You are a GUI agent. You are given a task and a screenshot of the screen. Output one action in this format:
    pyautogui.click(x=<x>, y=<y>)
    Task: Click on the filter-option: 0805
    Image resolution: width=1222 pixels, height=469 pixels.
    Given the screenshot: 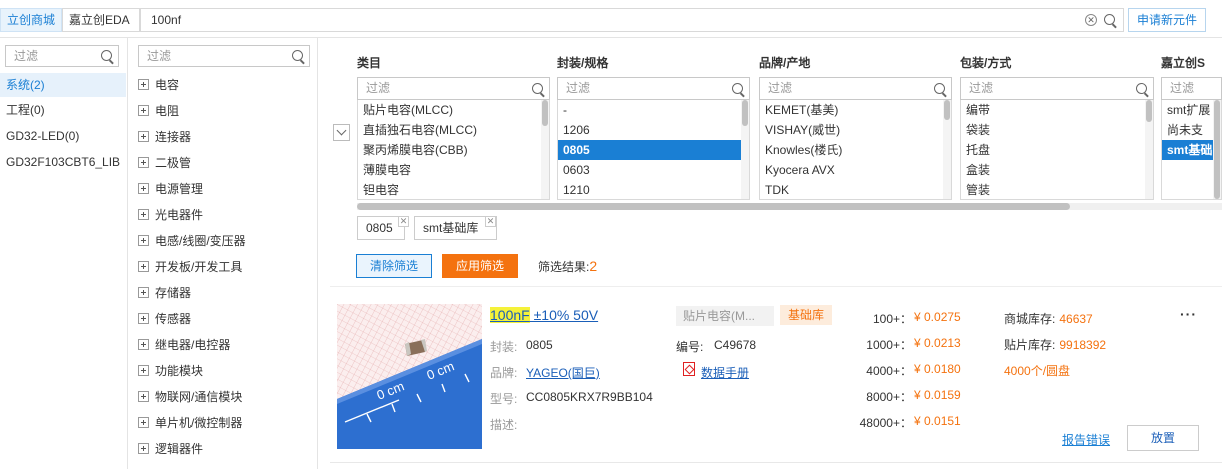 What is the action you would take?
    pyautogui.click(x=649, y=150)
    